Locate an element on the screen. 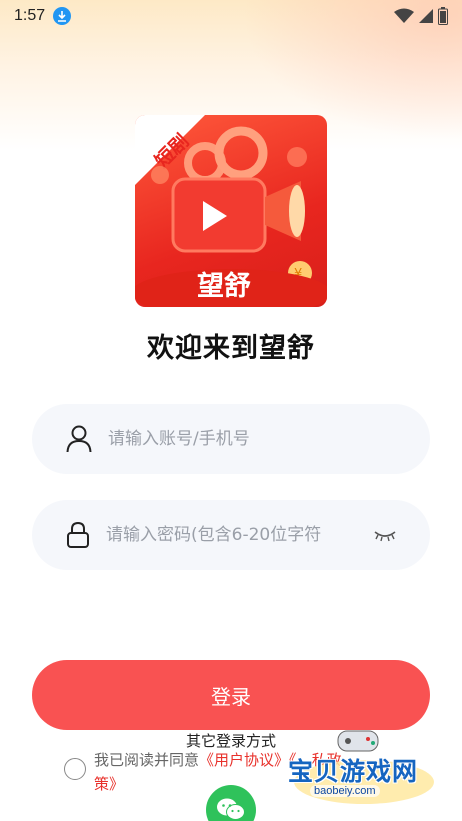 This screenshot has height=821, width=462. download-icon is located at coordinates (62, 16).